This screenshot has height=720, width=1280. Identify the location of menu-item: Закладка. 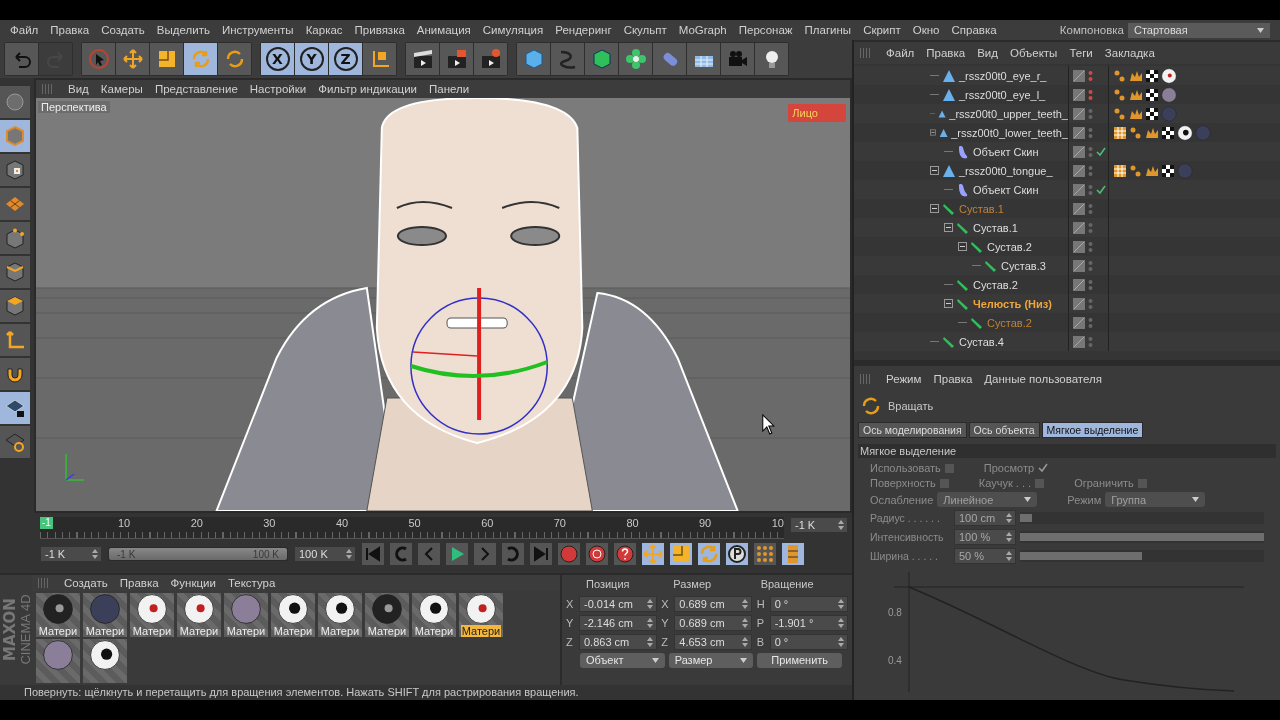
(1129, 53).